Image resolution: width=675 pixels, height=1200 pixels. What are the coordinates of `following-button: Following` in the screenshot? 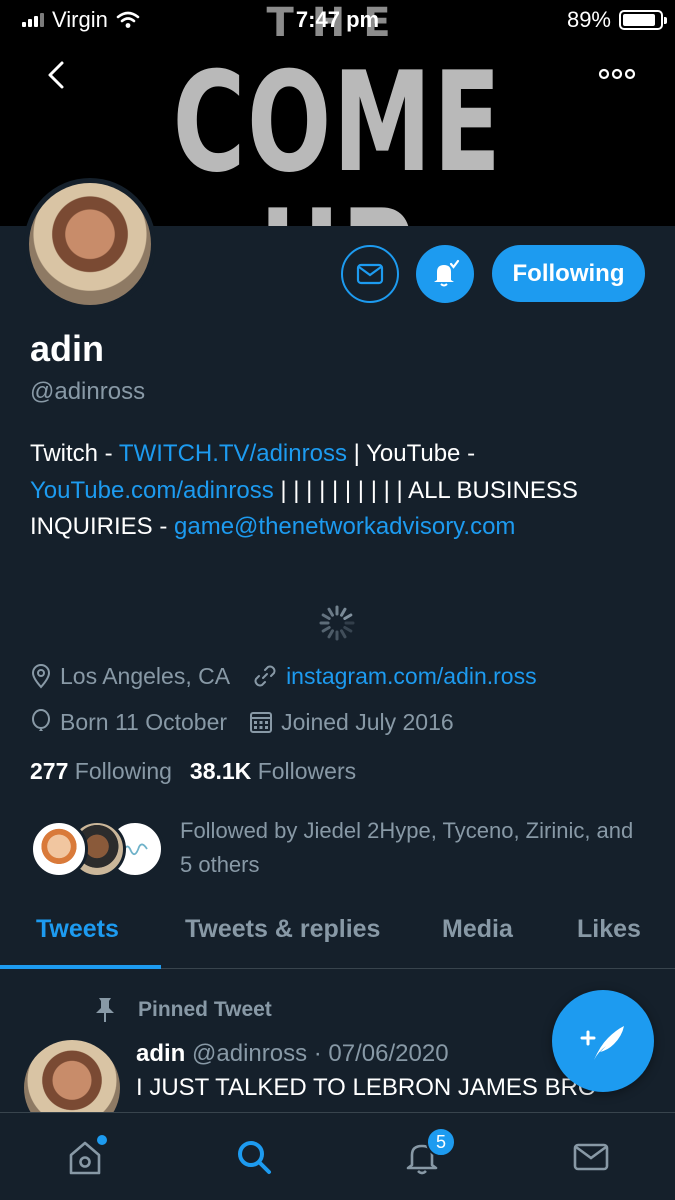 It's located at (568, 273).